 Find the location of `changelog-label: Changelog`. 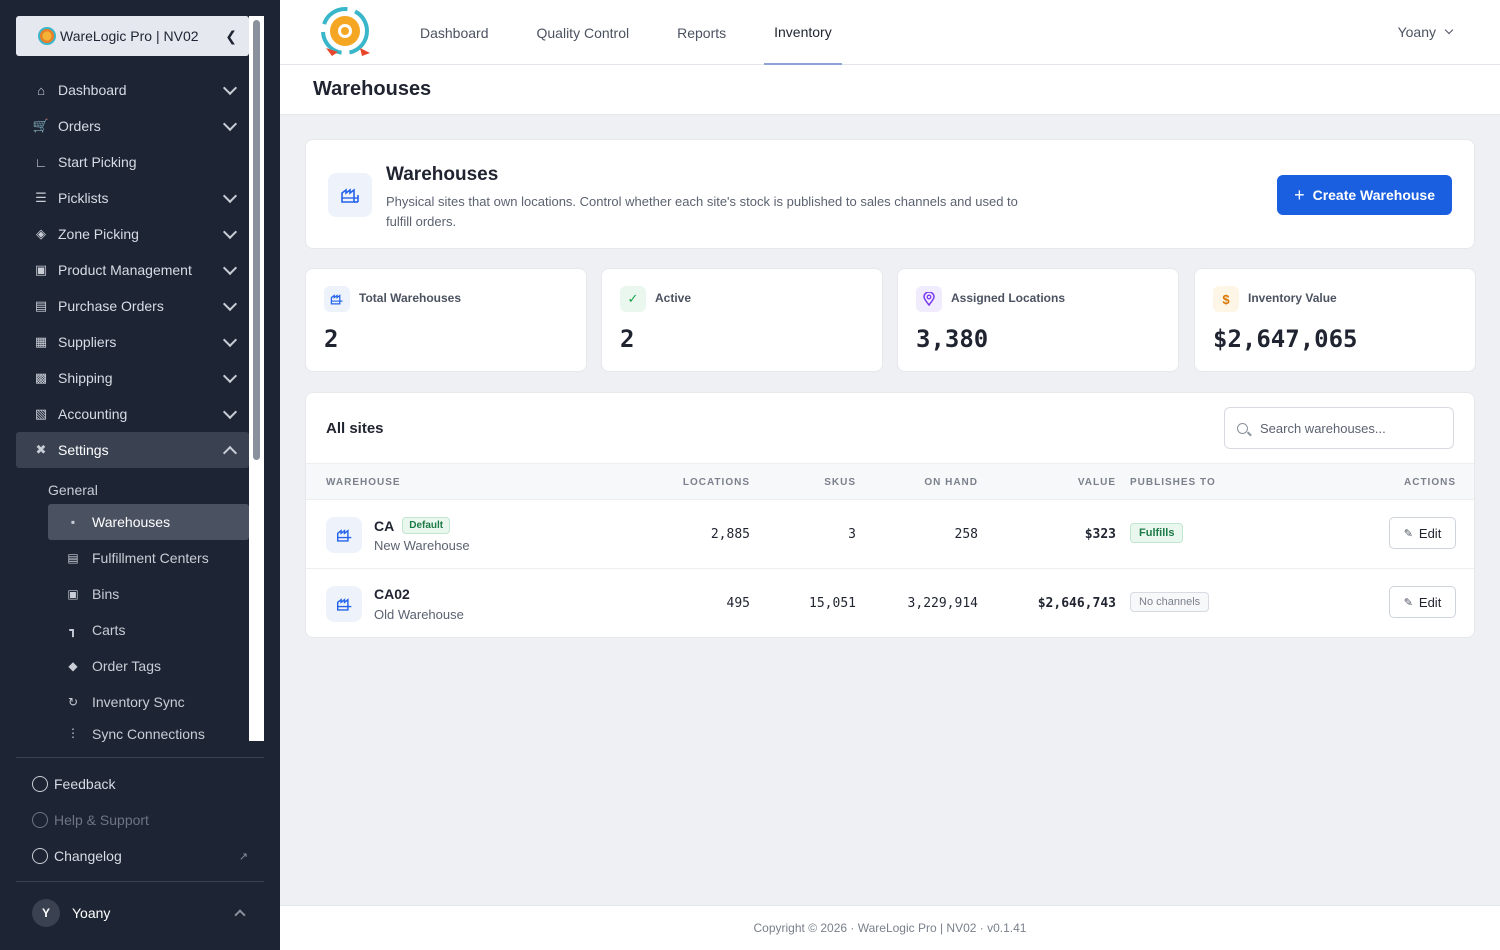

changelog-label: Changelog is located at coordinates (88, 856).